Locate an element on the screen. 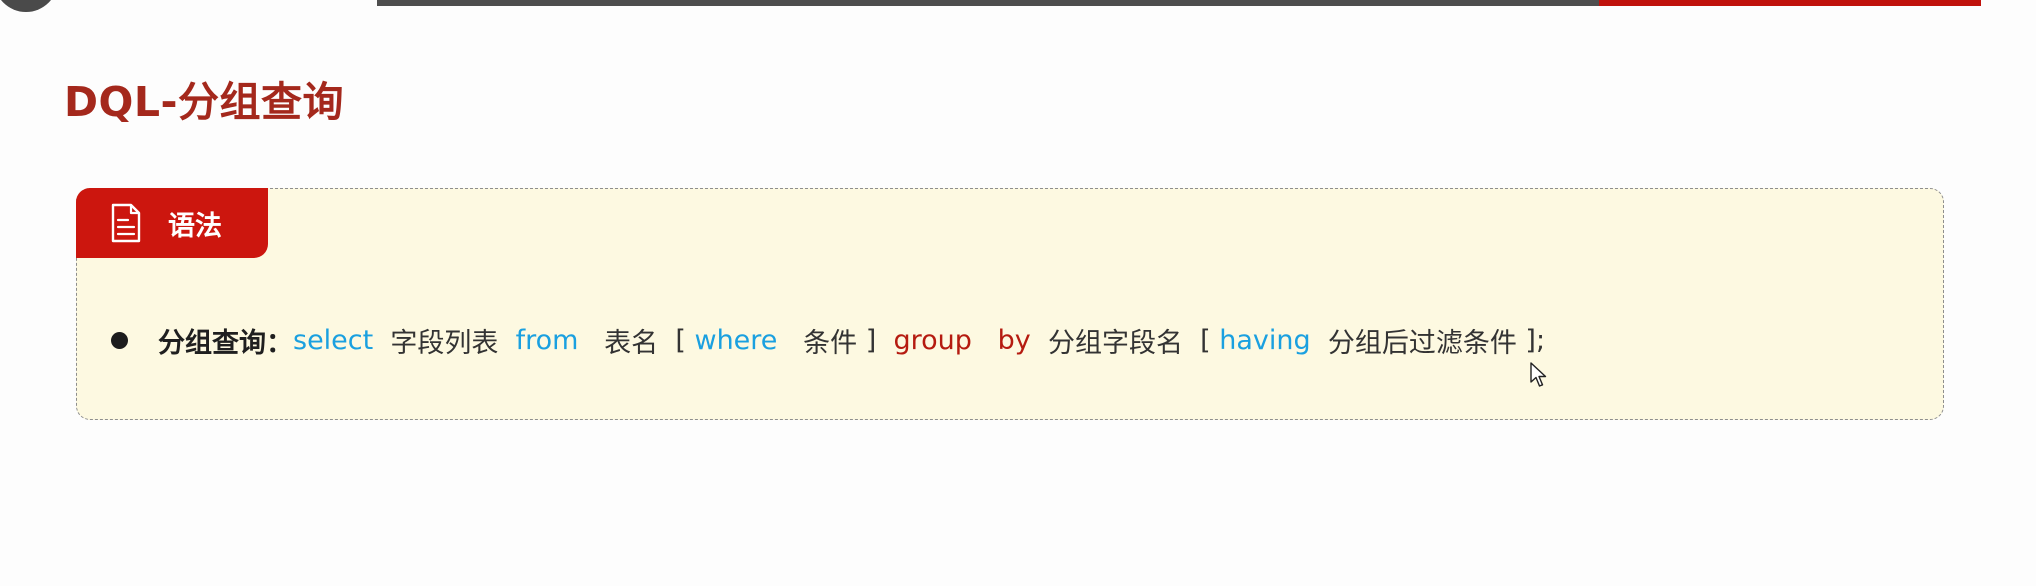 The height and width of the screenshot is (586, 2036). keyword-group: group is located at coordinates (932, 340).